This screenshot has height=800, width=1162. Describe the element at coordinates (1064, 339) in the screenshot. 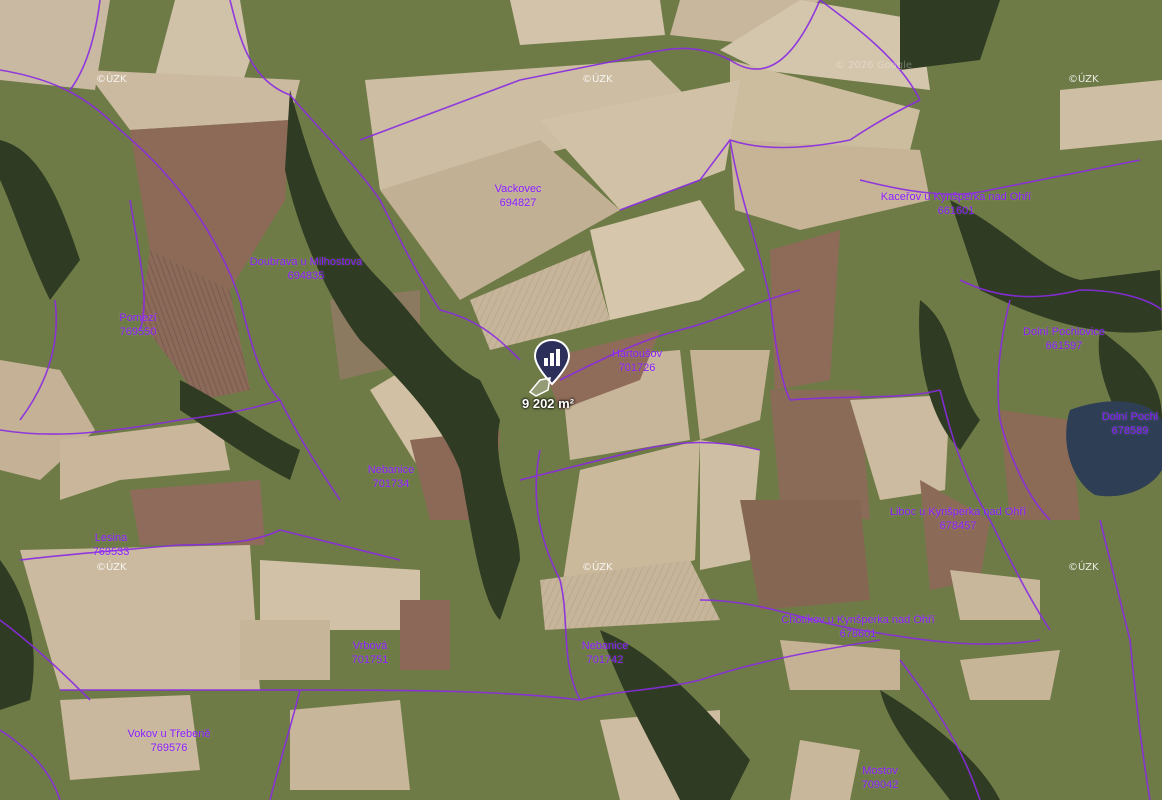

I see `region-label: Dolní Pochlovice 661597` at that location.